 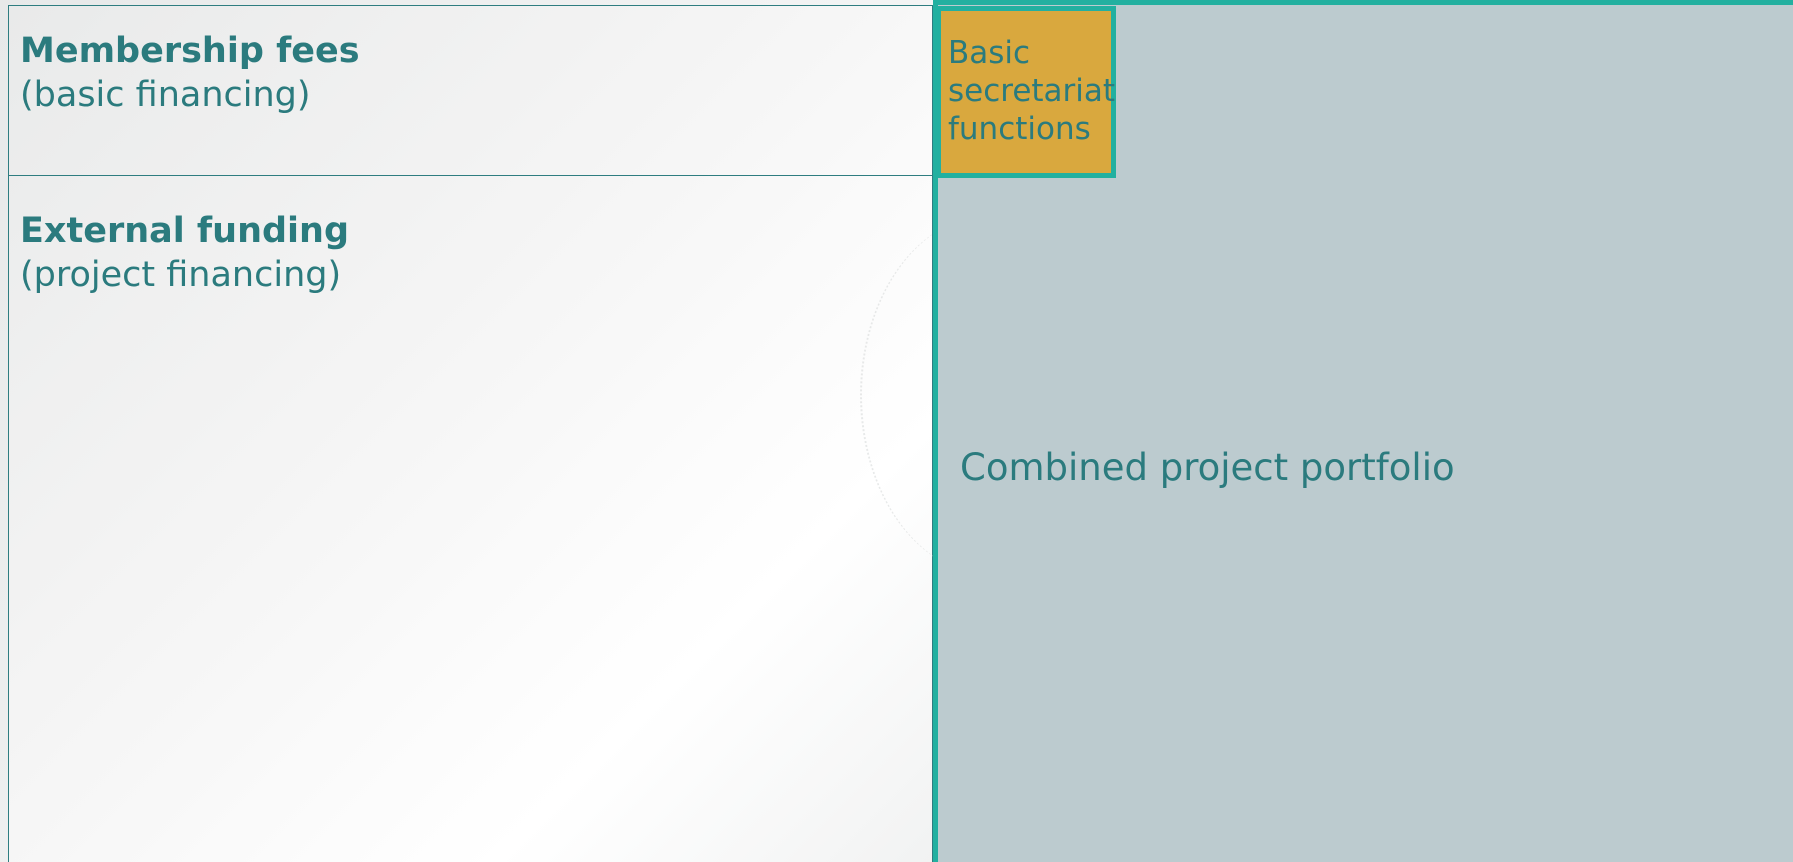 I want to click on external-funding-block: External funding (project financing), so click(x=184, y=253).